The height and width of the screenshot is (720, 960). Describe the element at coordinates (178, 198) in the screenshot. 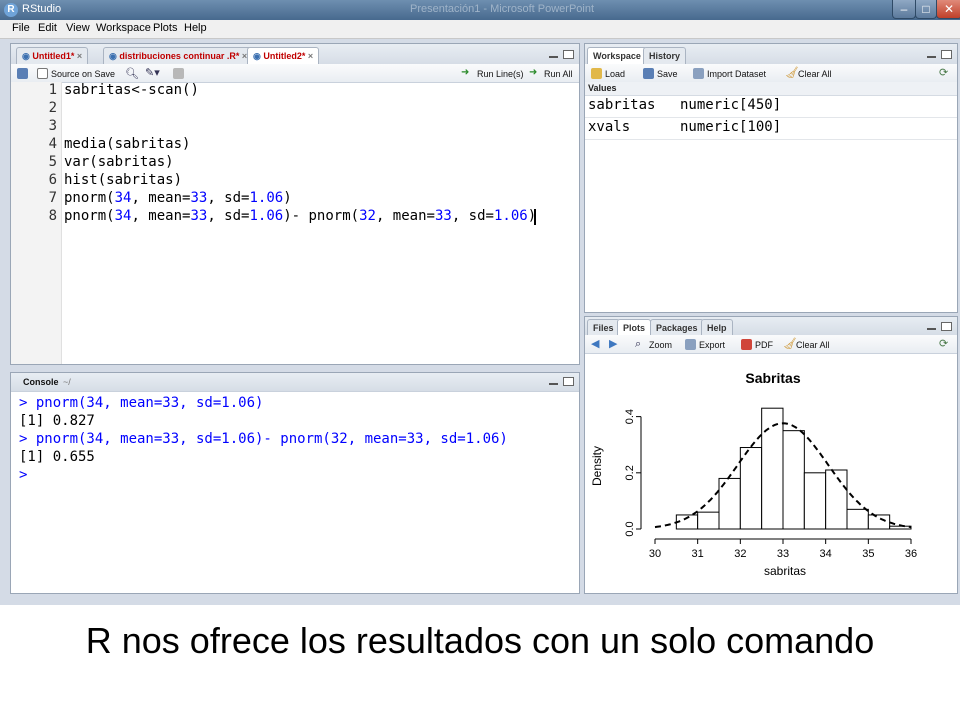

I see `code-line: pnorm(34, mean=33, sd=1.06)` at that location.